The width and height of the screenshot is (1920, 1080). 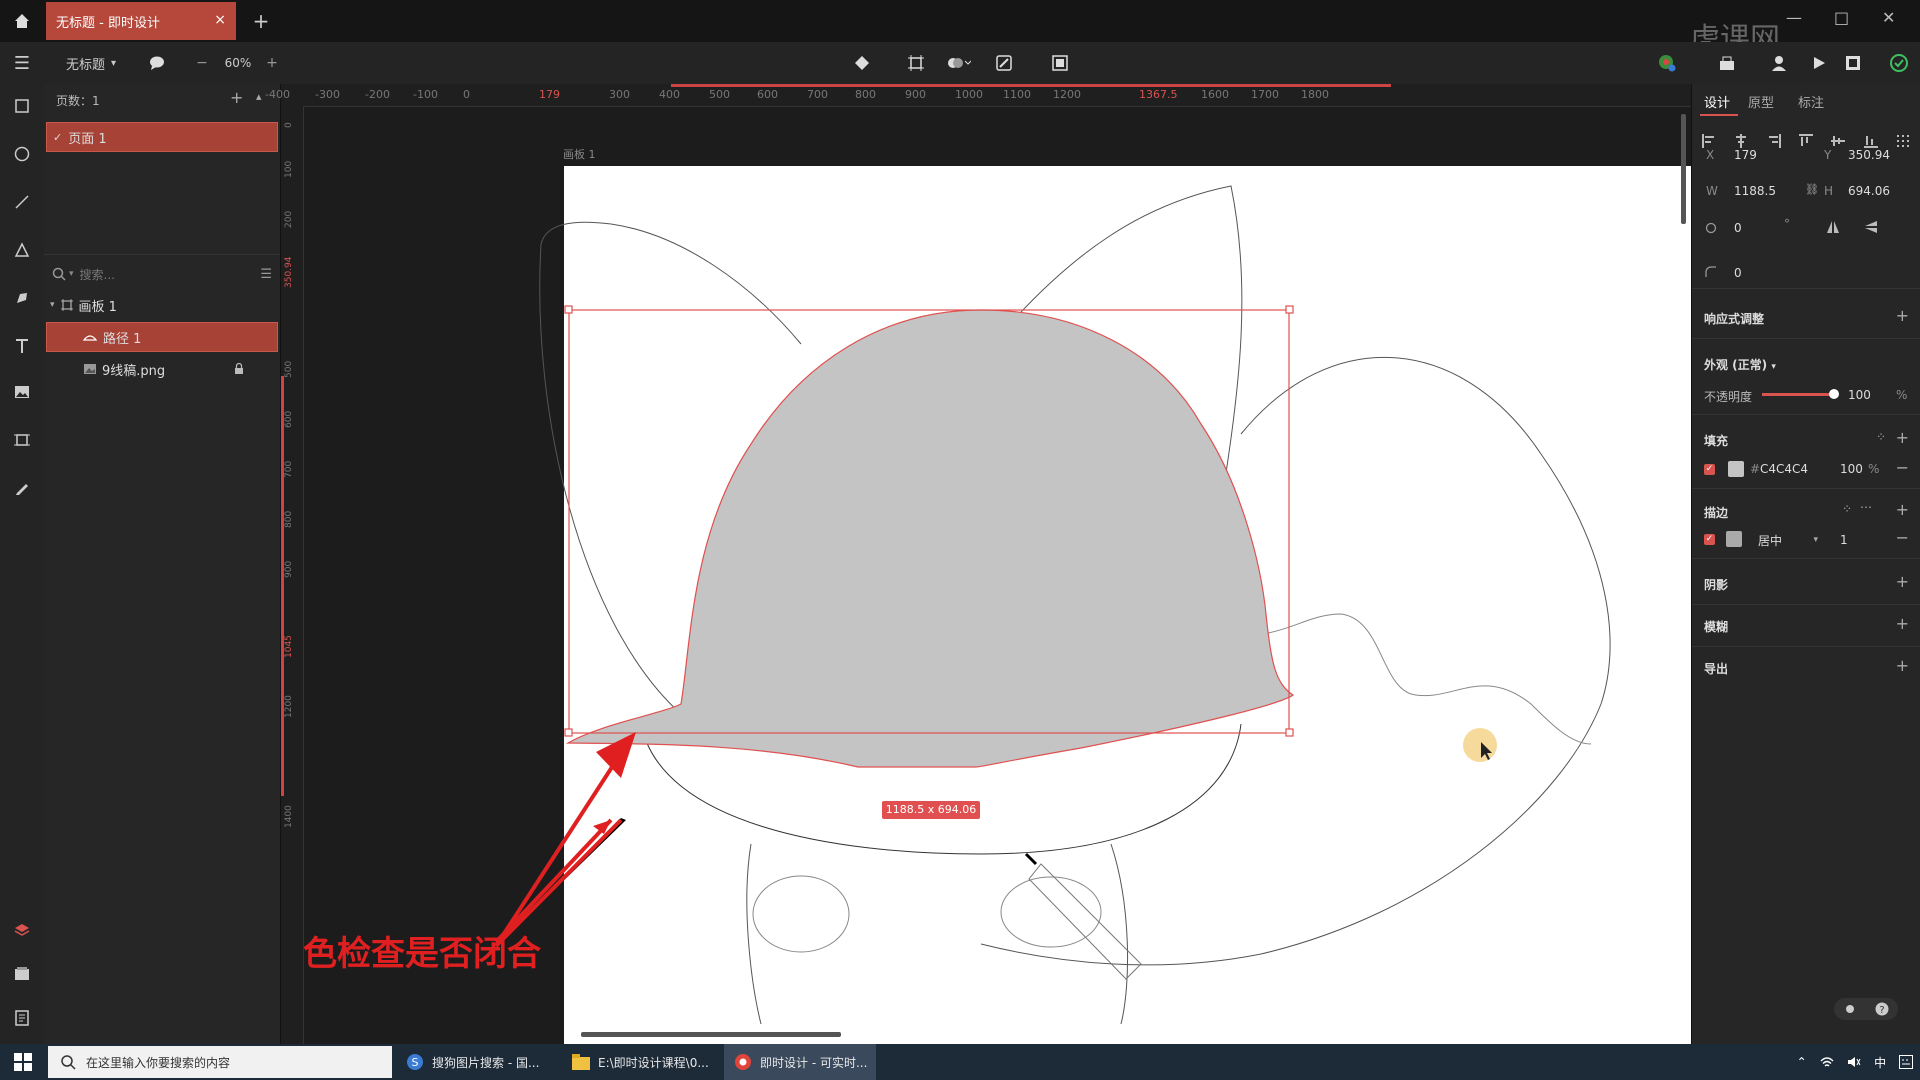 I want to click on wifi-icon, so click(x=1827, y=1062).